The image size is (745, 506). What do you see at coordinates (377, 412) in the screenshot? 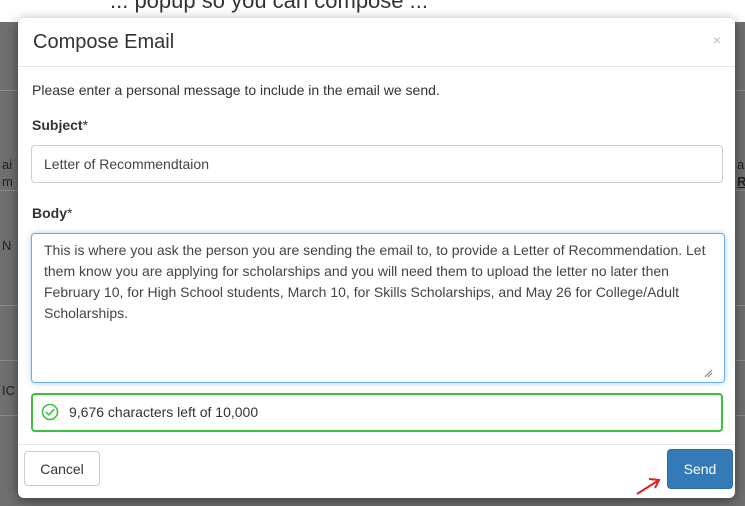
I see `character-counter: 9,676 characters left of 10,000` at bounding box center [377, 412].